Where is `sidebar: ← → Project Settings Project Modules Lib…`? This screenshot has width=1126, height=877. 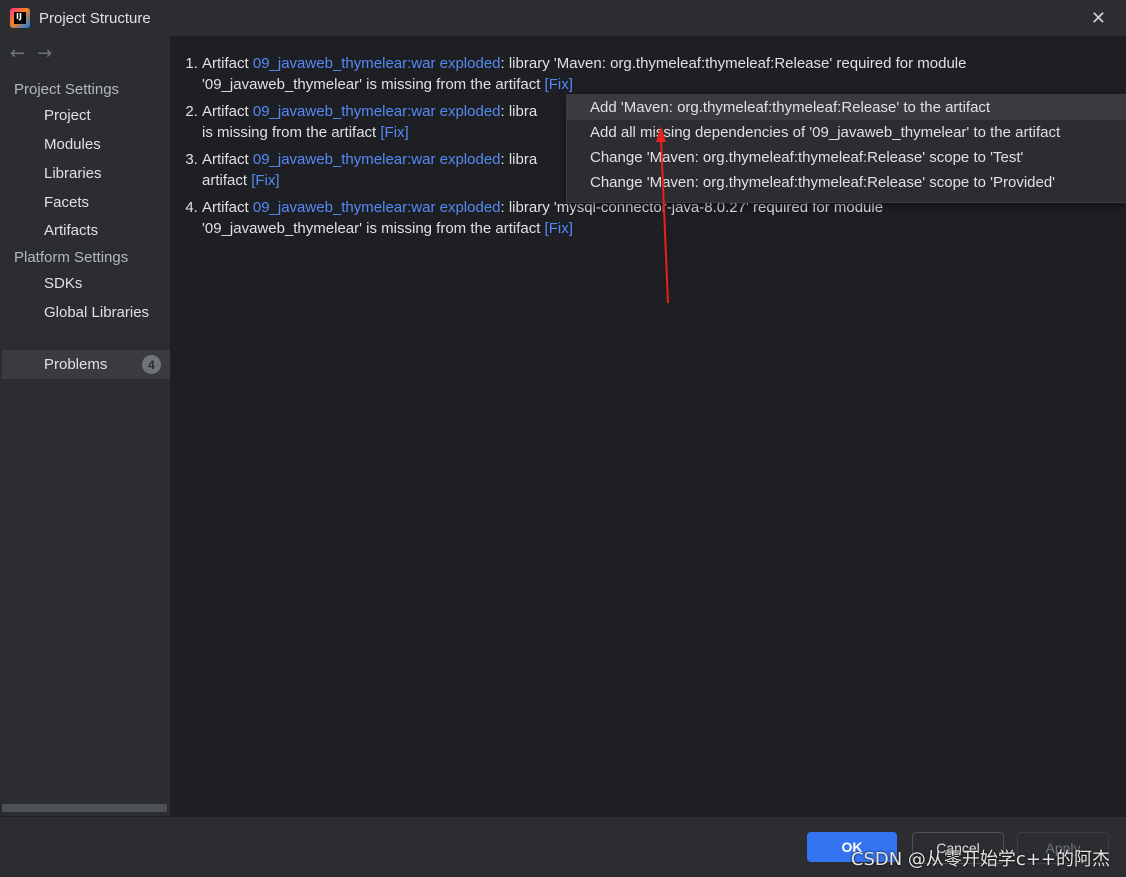
sidebar: ← → Project Settings Project Modules Lib… is located at coordinates (85, 426).